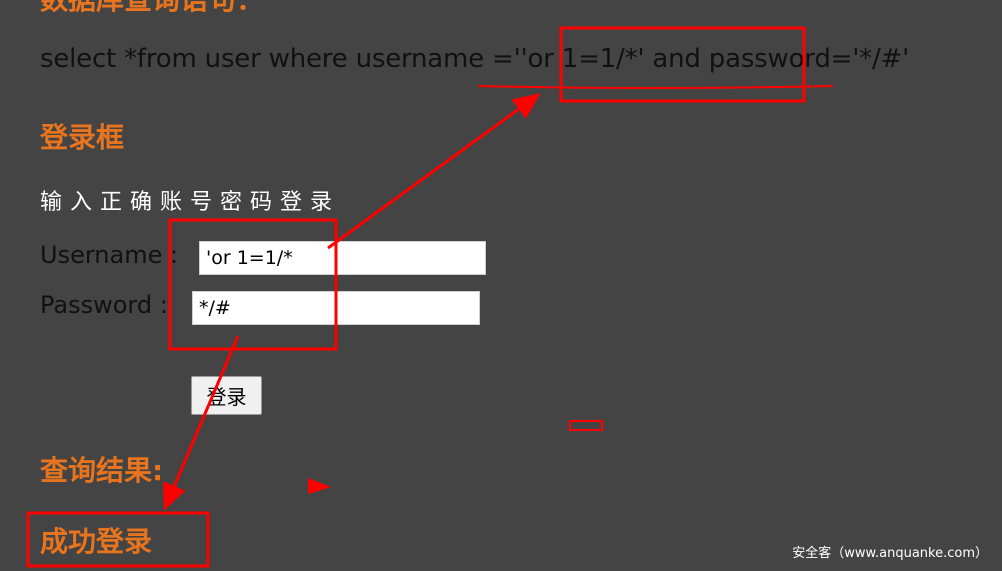 The height and width of the screenshot is (571, 1002). I want to click on username-label: Username :, so click(109, 255).